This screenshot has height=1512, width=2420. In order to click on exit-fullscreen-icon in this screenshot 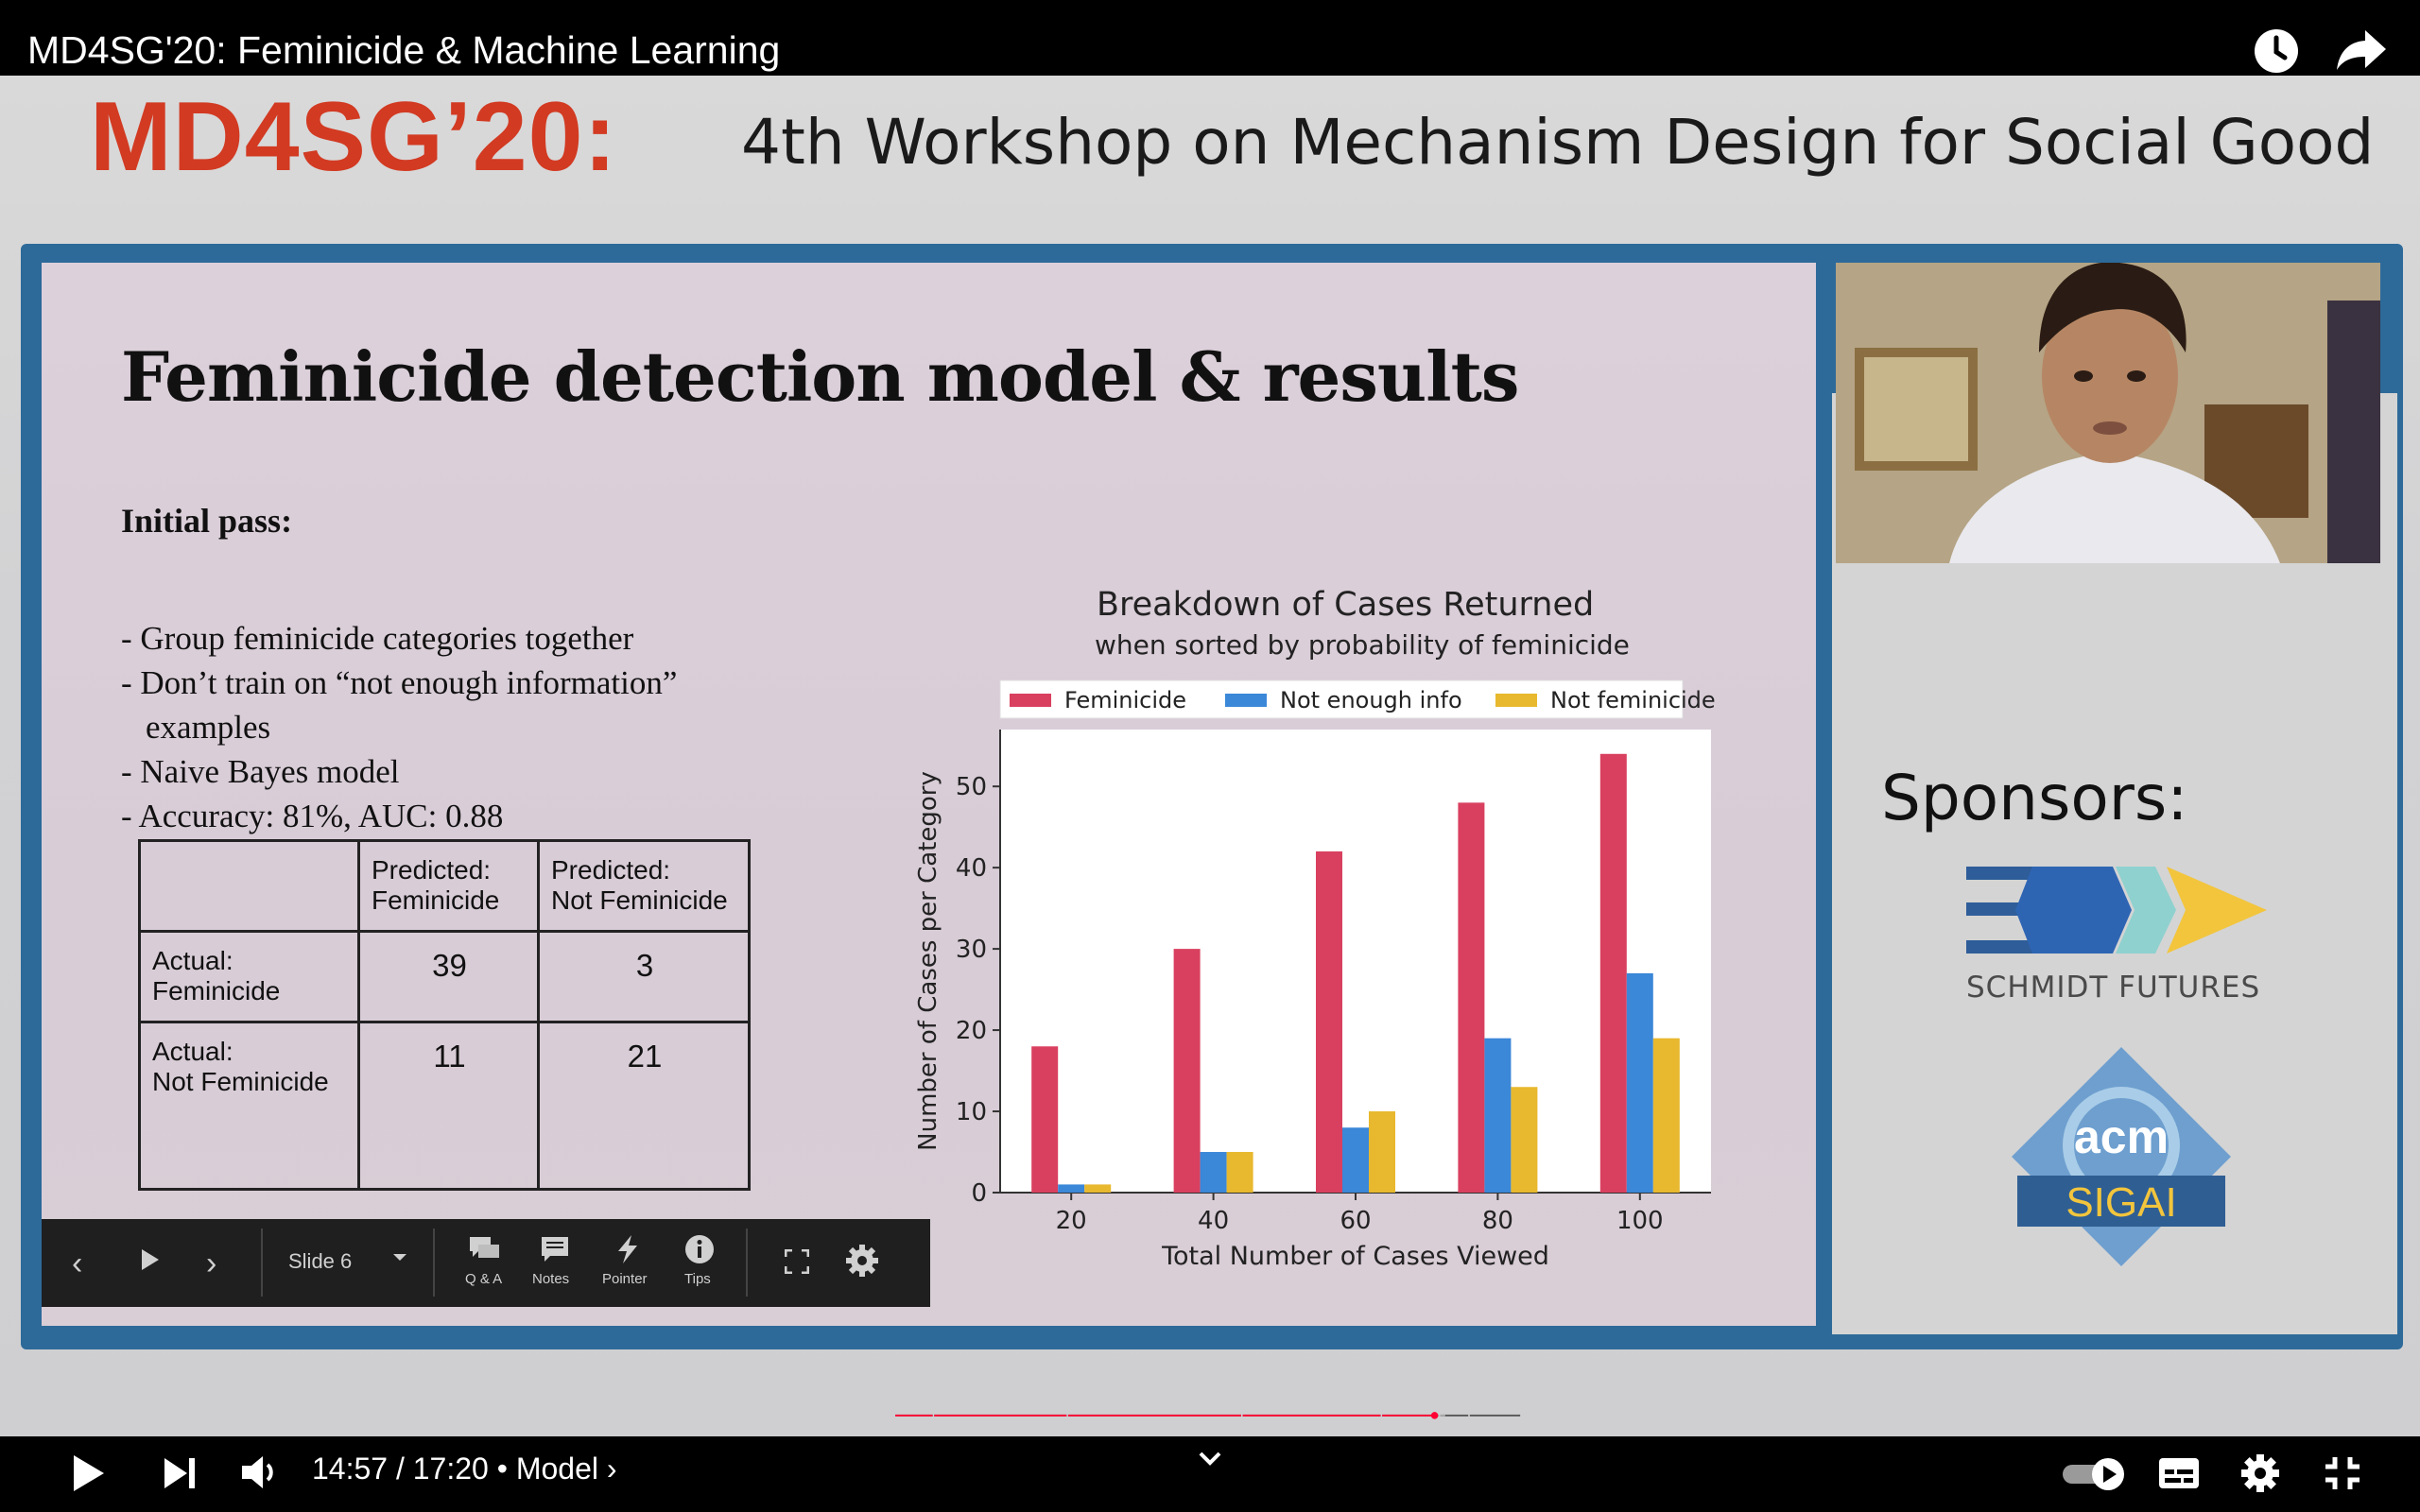, I will do `click(2342, 1475)`.